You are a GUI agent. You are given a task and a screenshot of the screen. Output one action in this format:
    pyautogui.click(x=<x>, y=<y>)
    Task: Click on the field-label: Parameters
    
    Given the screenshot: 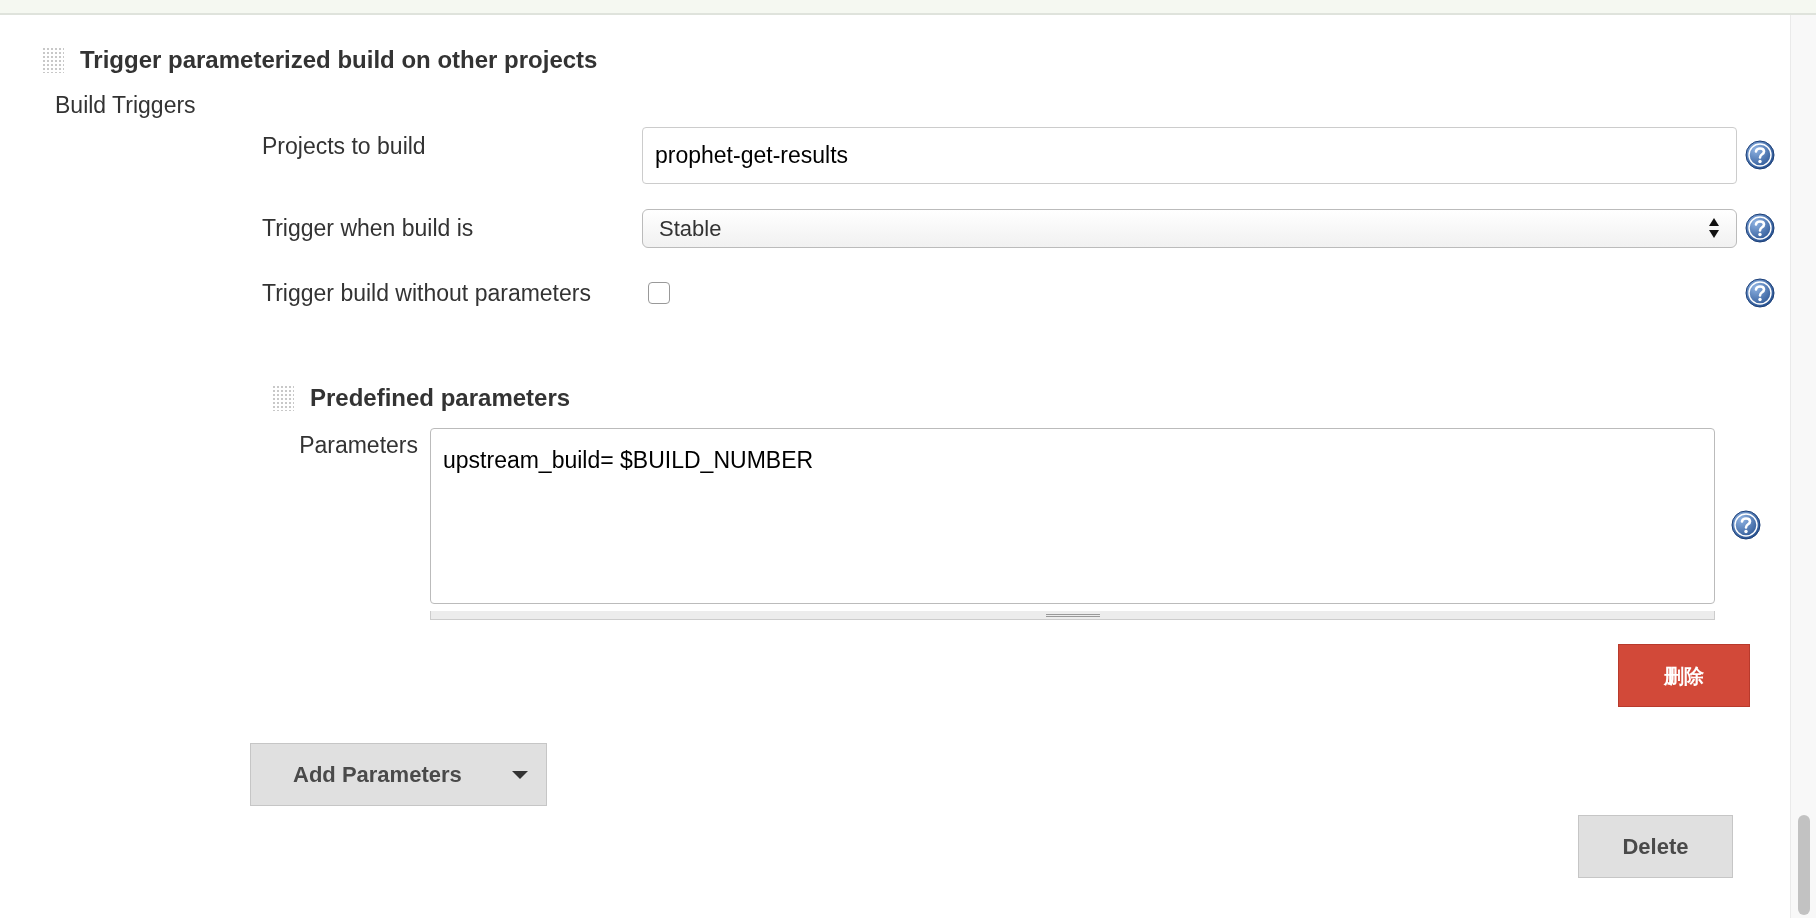 What is the action you would take?
    pyautogui.click(x=358, y=445)
    